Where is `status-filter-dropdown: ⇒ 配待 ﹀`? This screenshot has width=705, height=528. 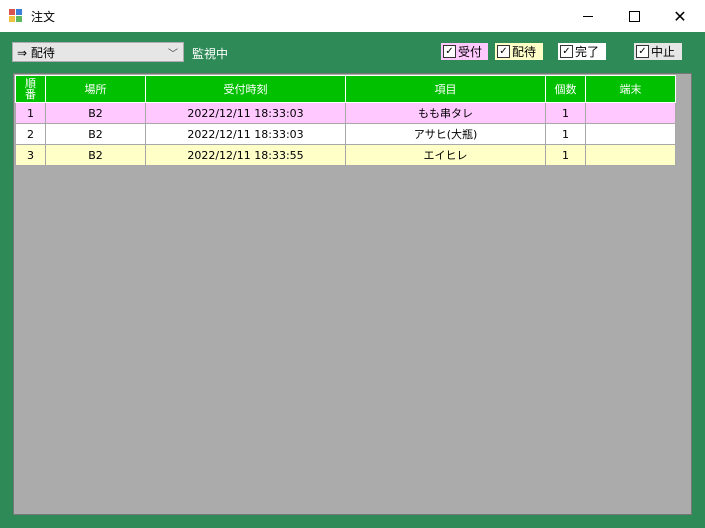 status-filter-dropdown: ⇒ 配待 ﹀ is located at coordinates (98, 52).